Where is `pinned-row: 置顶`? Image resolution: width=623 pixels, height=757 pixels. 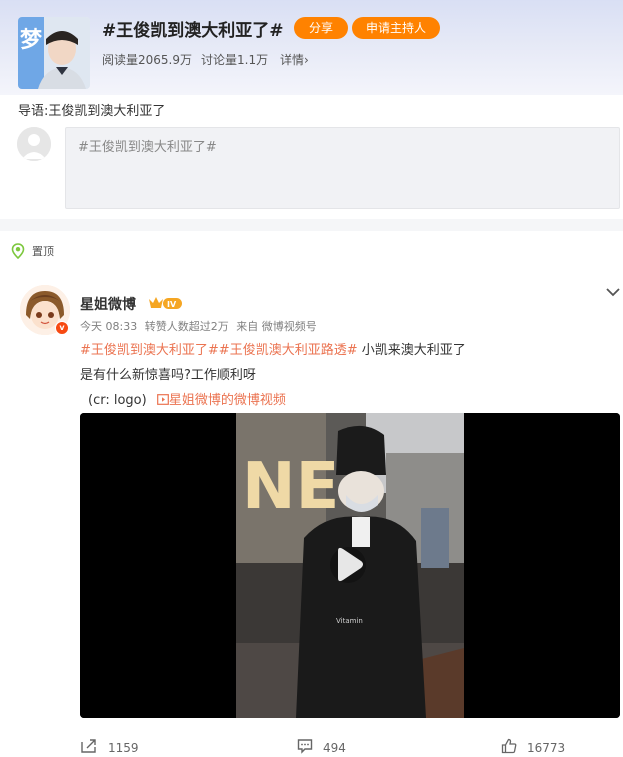 pinned-row: 置顶 is located at coordinates (32, 251).